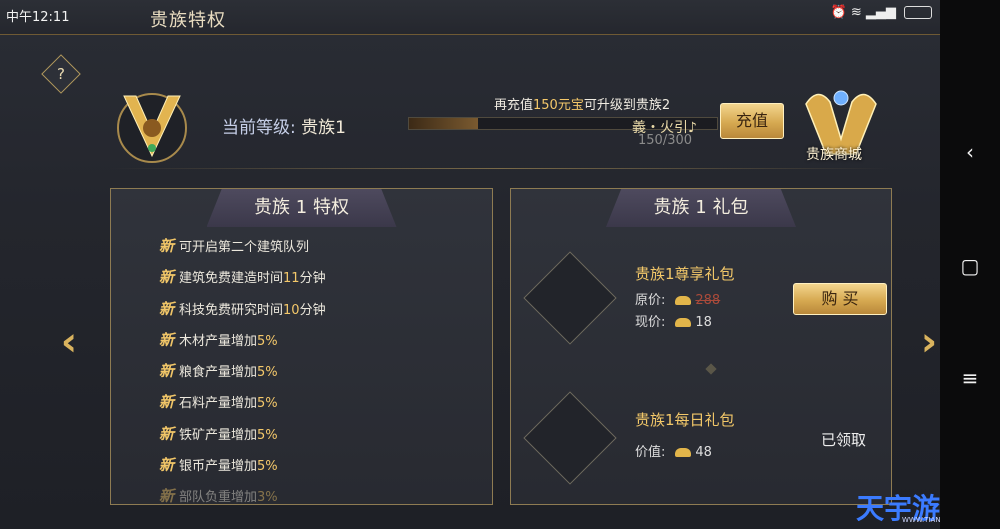  Describe the element at coordinates (840, 299) in the screenshot. I see `buy-button: 购 买` at that location.